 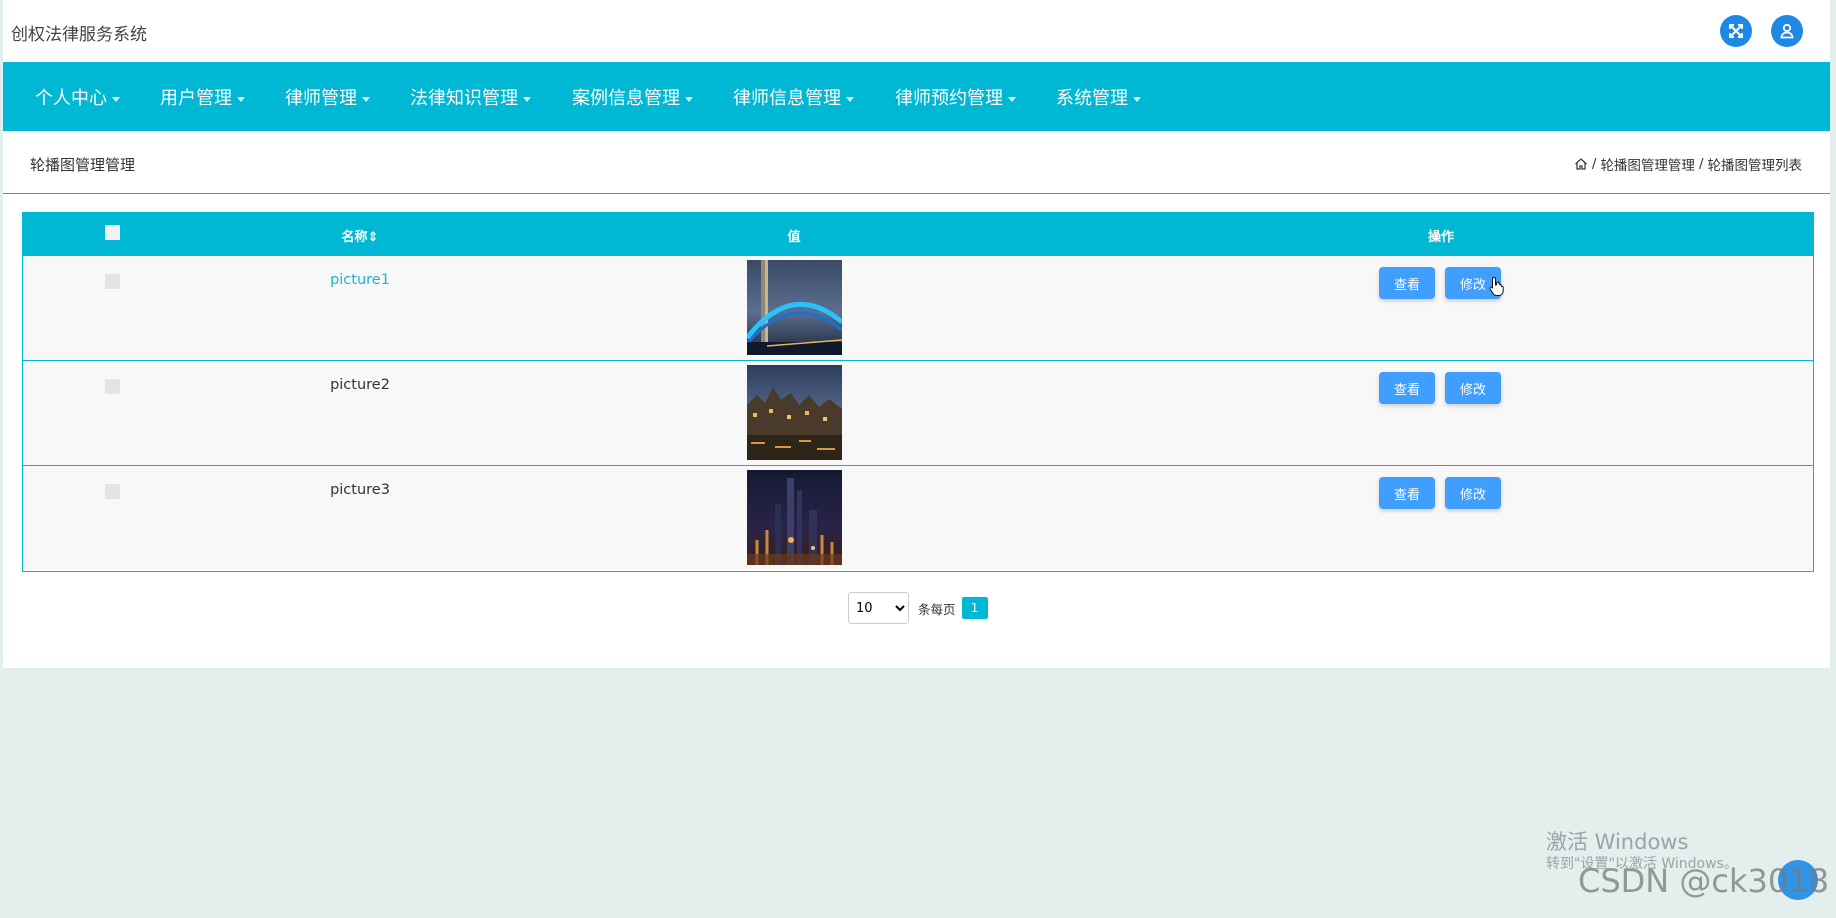 I want to click on nav-item-personal-center: 个人中心, so click(x=77, y=97).